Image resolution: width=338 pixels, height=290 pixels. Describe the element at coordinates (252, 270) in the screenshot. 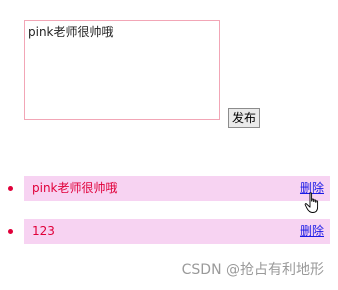

I see `watermark: CSDN @抢占有利地形` at that location.